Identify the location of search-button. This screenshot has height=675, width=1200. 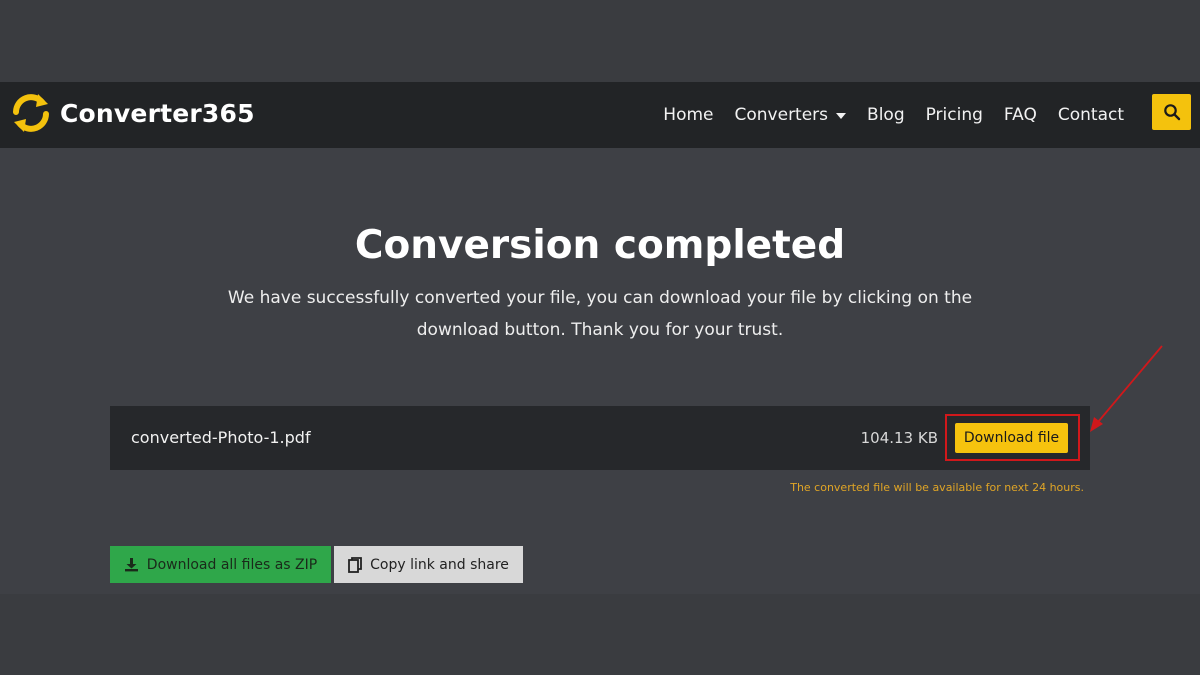
(1171, 112).